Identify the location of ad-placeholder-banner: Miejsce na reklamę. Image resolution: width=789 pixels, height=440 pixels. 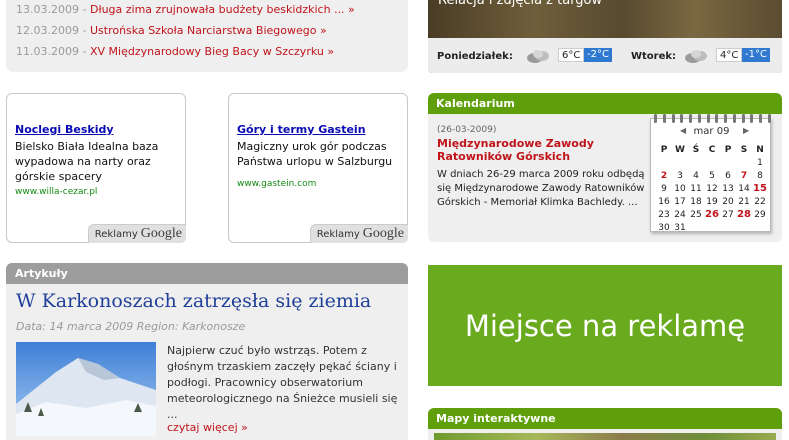
(605, 325).